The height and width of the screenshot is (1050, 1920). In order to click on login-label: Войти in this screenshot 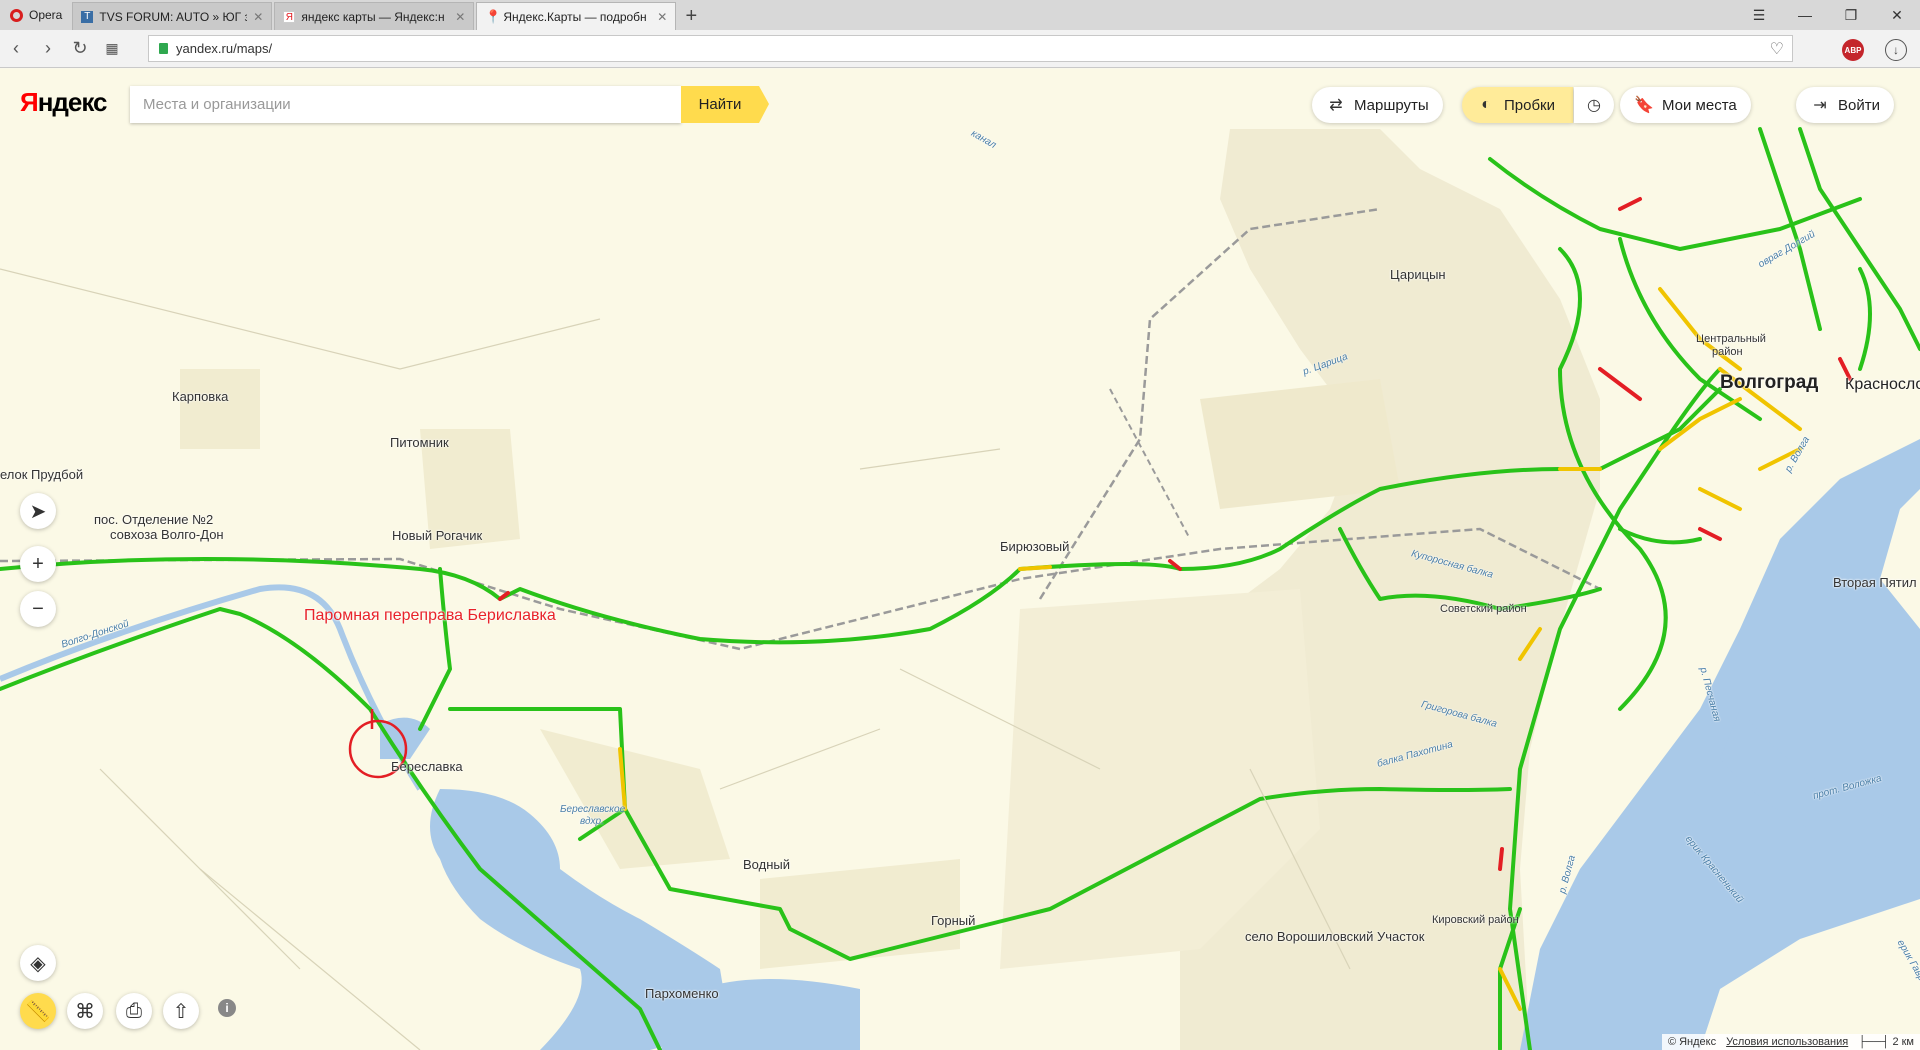, I will do `click(1859, 105)`.